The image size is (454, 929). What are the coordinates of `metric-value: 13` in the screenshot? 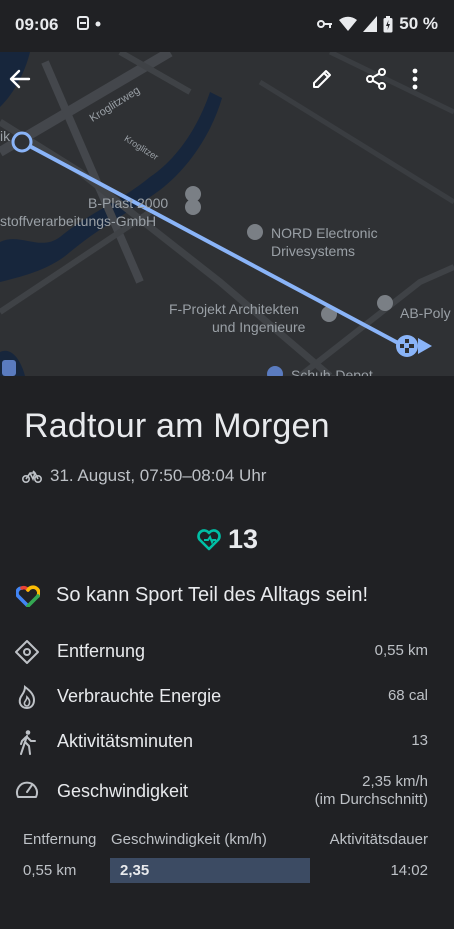 It's located at (419, 740).